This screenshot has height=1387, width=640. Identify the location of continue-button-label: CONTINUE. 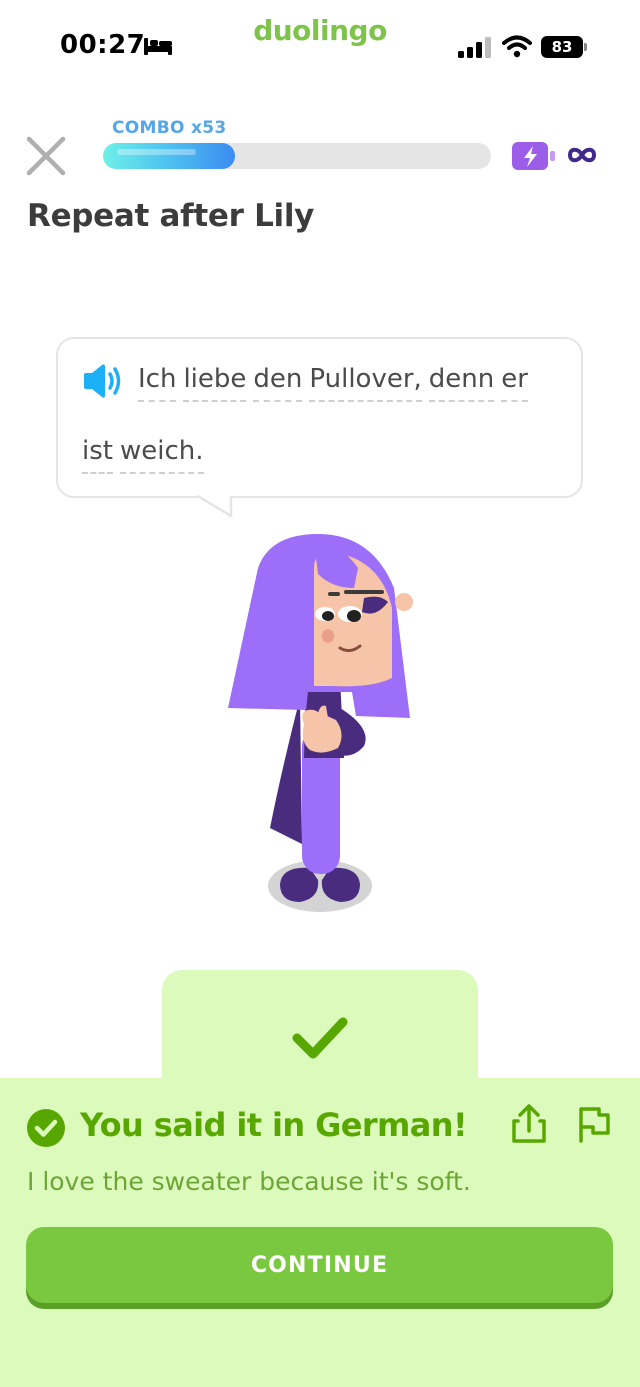
(319, 1265).